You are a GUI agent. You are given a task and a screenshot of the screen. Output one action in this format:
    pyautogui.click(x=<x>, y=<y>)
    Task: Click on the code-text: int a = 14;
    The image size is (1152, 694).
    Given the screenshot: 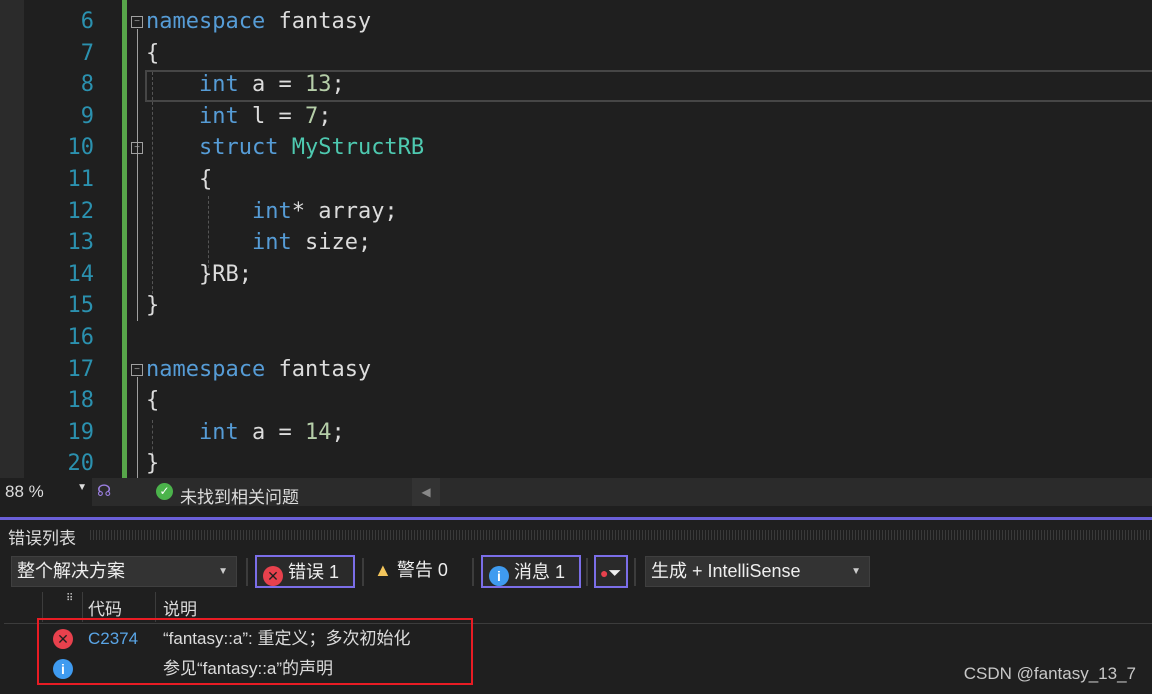 What is the action you would take?
    pyautogui.click(x=245, y=433)
    